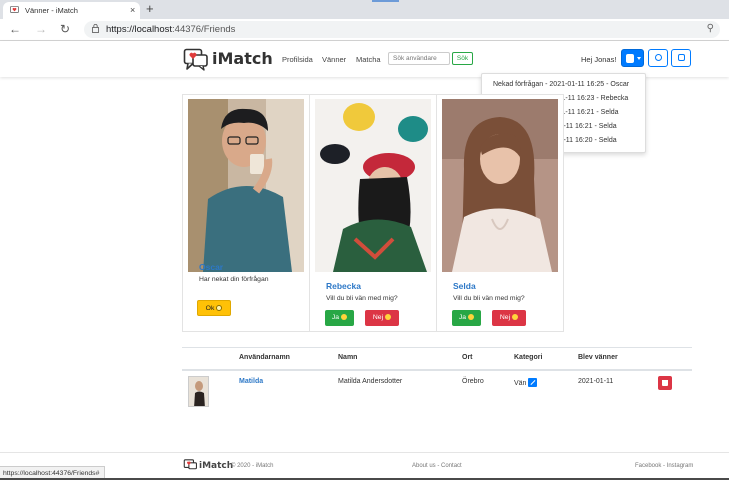  Describe the element at coordinates (211, 267) in the screenshot. I see `card-name: Oscar` at that location.